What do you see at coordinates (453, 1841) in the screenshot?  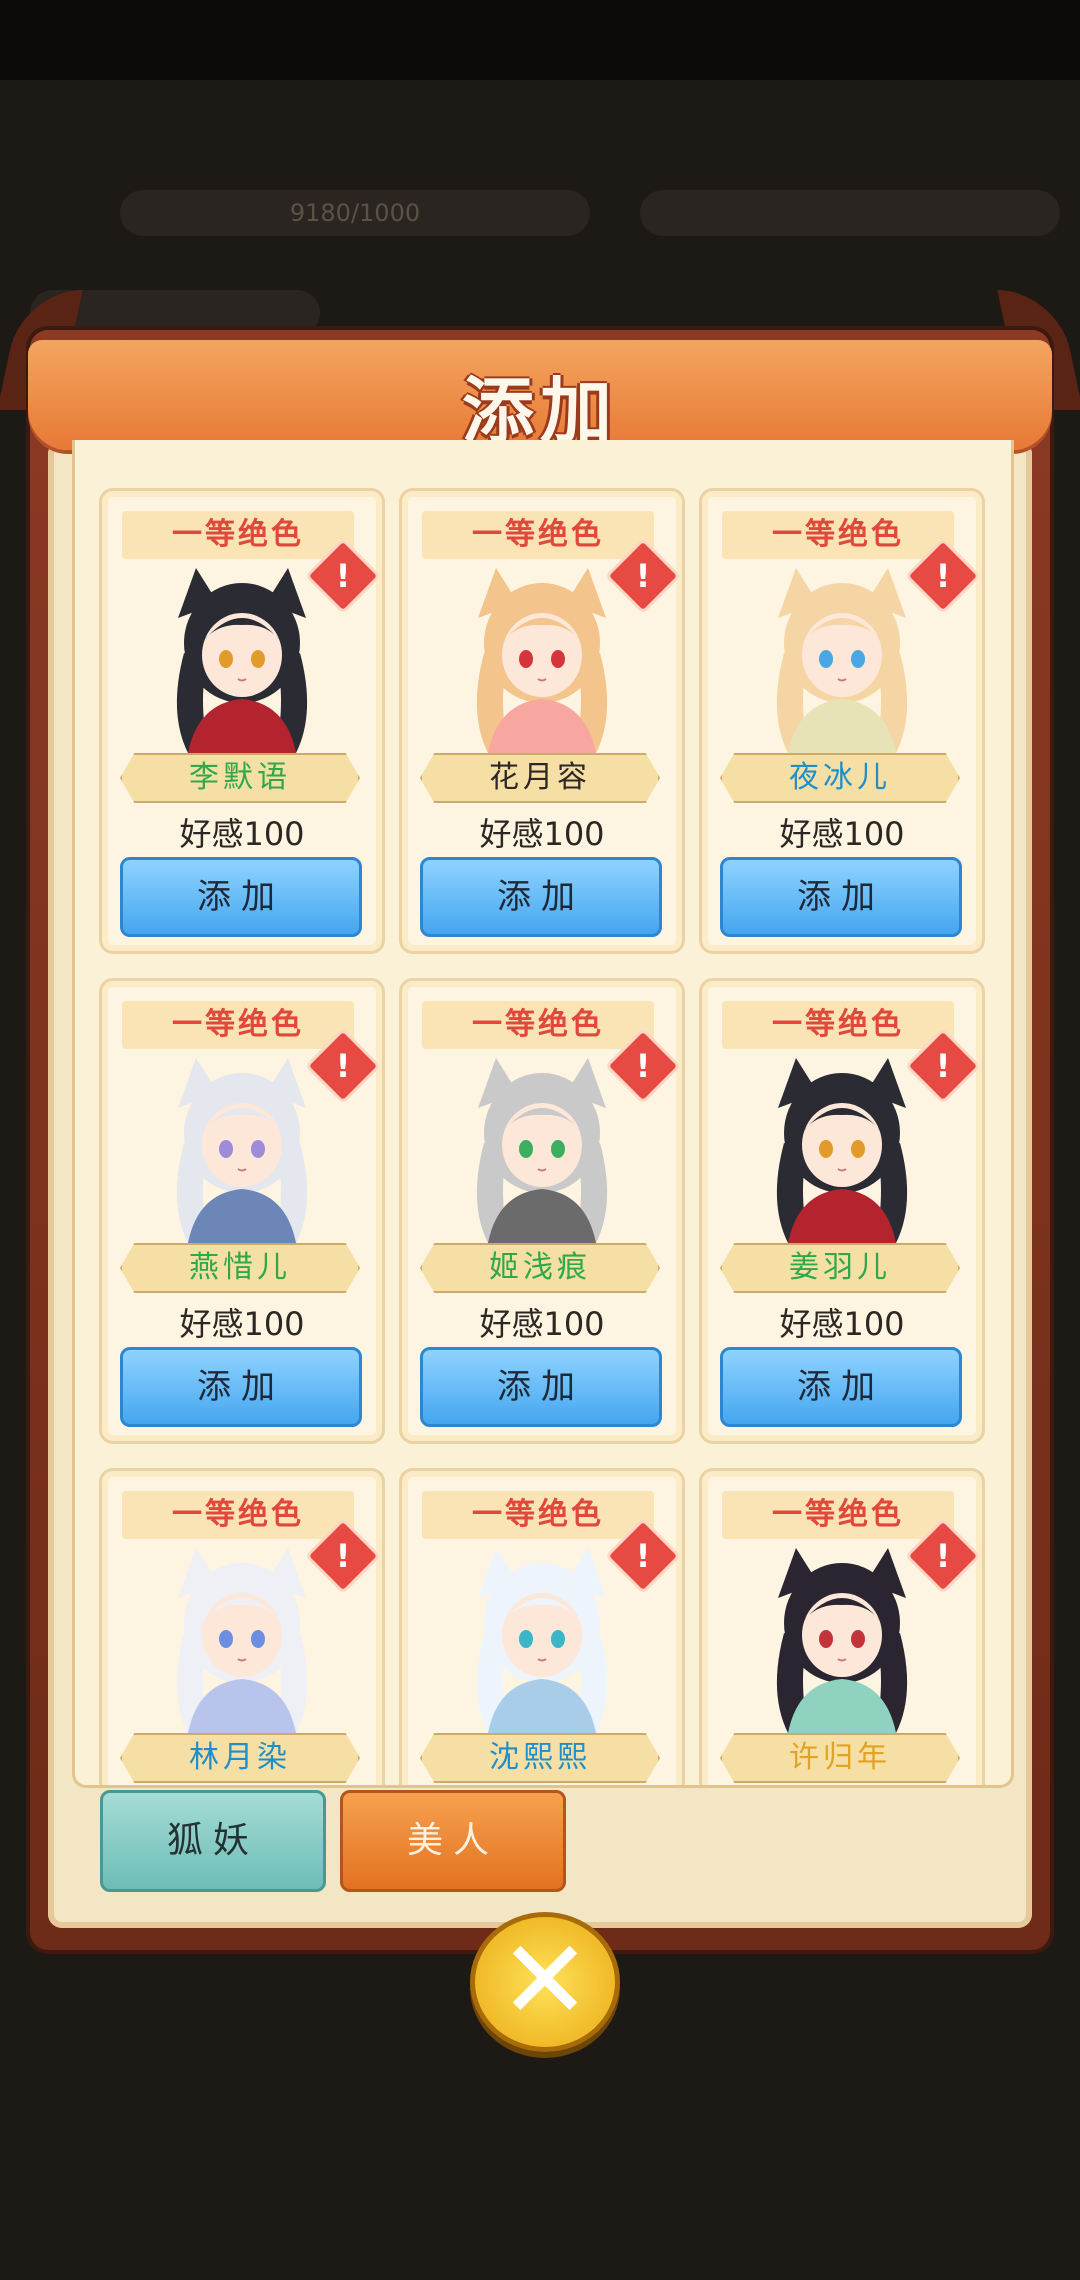 I see `tab-beauty: 美人` at bounding box center [453, 1841].